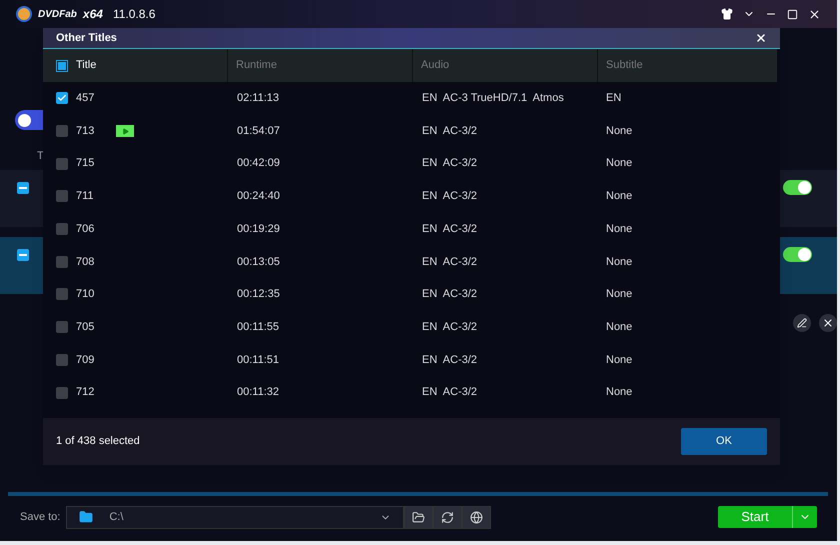 The height and width of the screenshot is (545, 840). What do you see at coordinates (411, 360) in the screenshot?
I see `title-row: 709 00:11:51 EN AC-3/2 None` at bounding box center [411, 360].